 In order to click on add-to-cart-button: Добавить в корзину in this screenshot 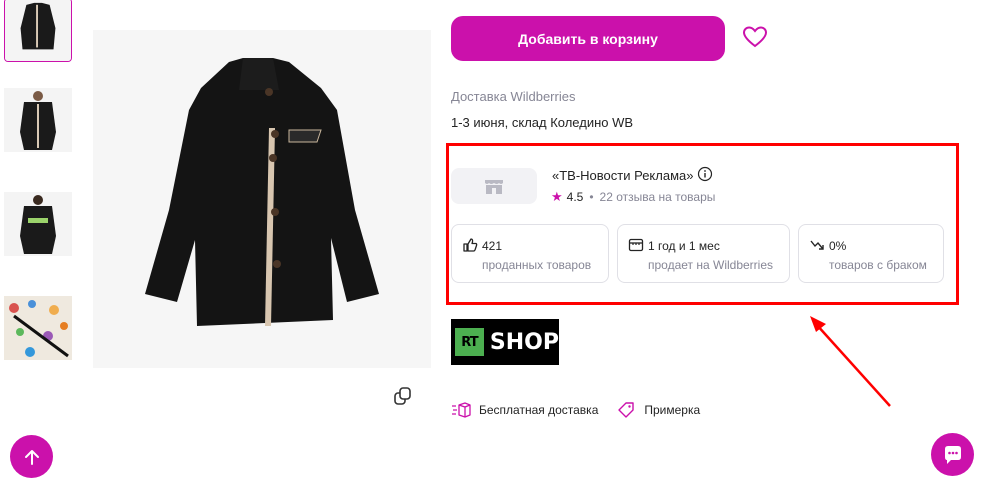, I will do `click(588, 38)`.